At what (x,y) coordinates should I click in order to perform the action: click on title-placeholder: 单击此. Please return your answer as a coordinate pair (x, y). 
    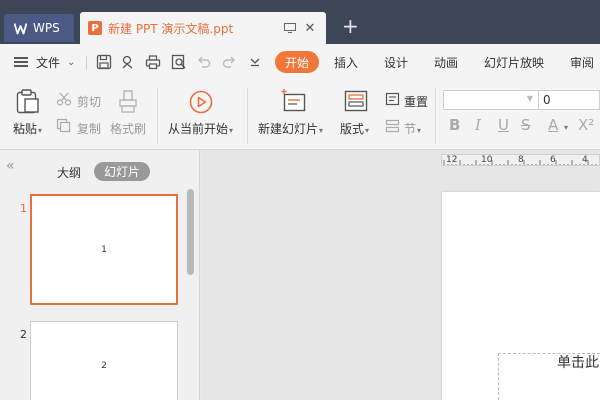
    Looking at the image, I should click on (549, 376).